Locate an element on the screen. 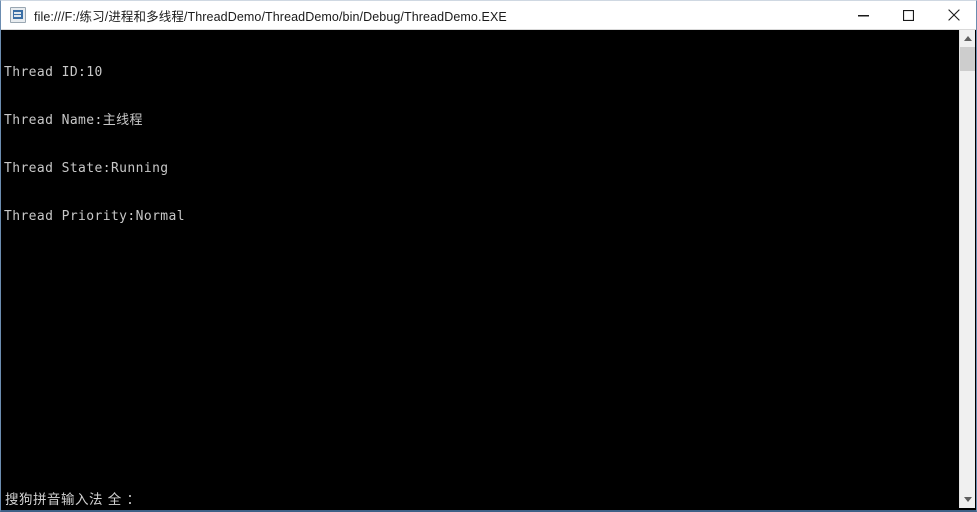  close-button is located at coordinates (953, 15).